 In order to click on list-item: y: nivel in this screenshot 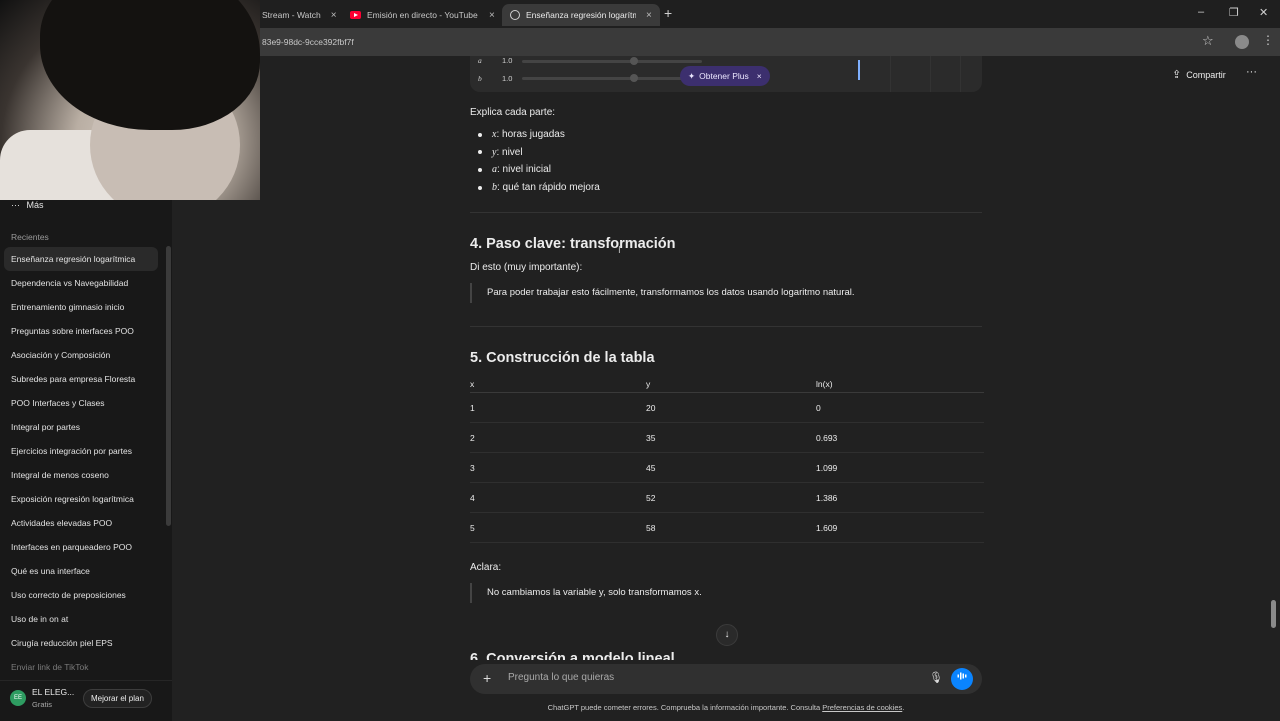, I will do `click(539, 153)`.